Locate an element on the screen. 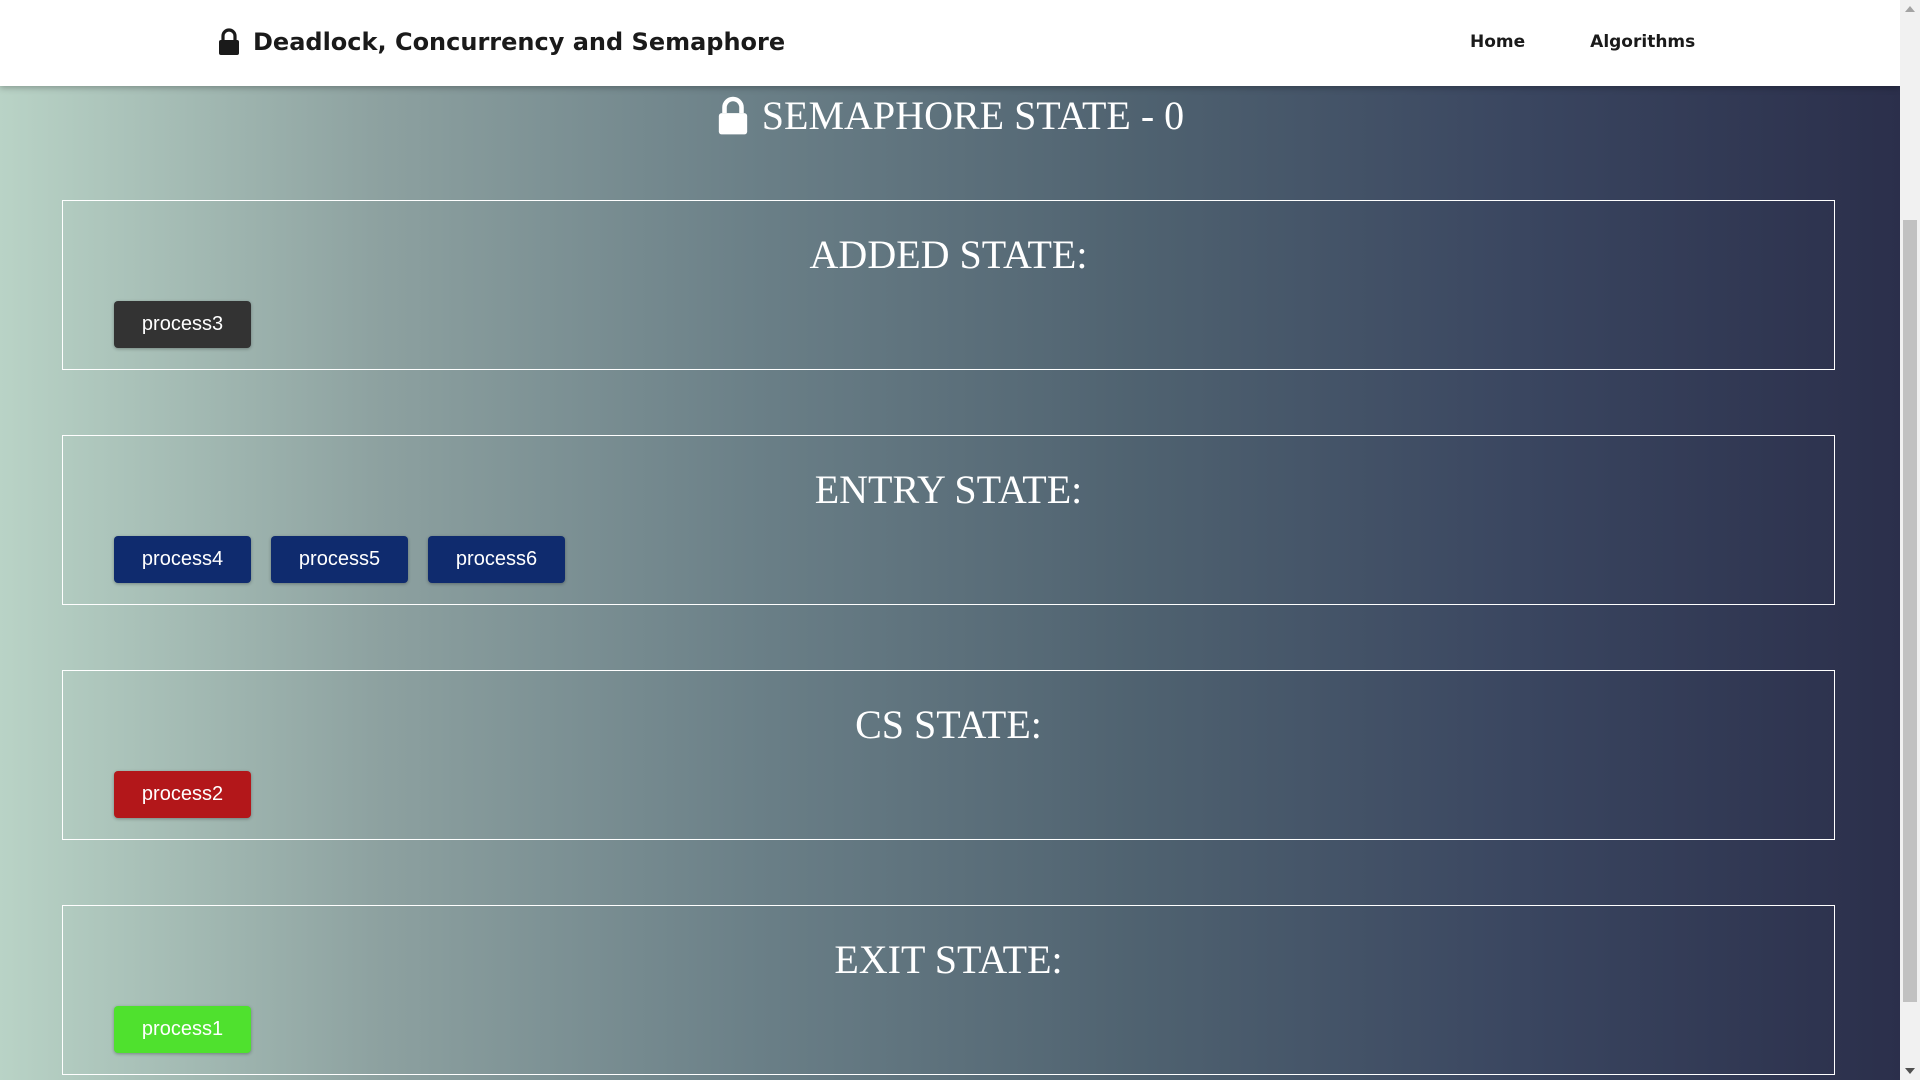 This screenshot has height=1080, width=1920. process-chip: process1 is located at coordinates (182, 1029).